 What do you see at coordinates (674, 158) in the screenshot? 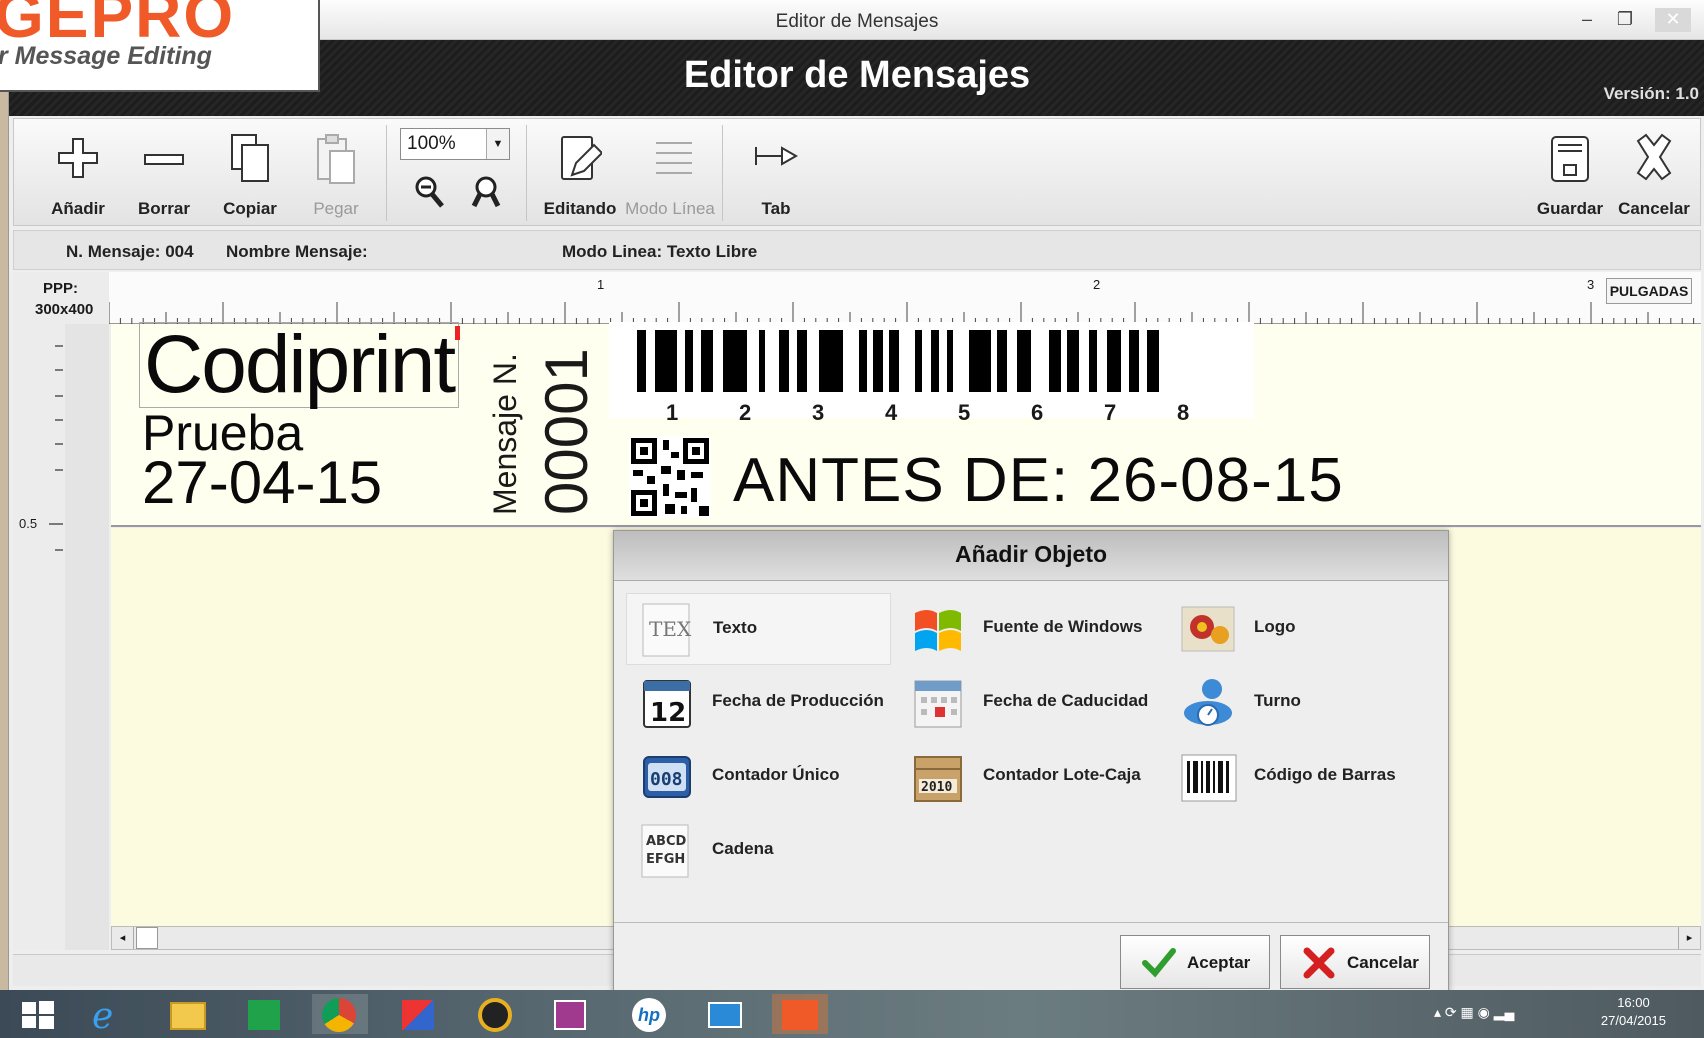
I see `list-lines-icon` at bounding box center [674, 158].